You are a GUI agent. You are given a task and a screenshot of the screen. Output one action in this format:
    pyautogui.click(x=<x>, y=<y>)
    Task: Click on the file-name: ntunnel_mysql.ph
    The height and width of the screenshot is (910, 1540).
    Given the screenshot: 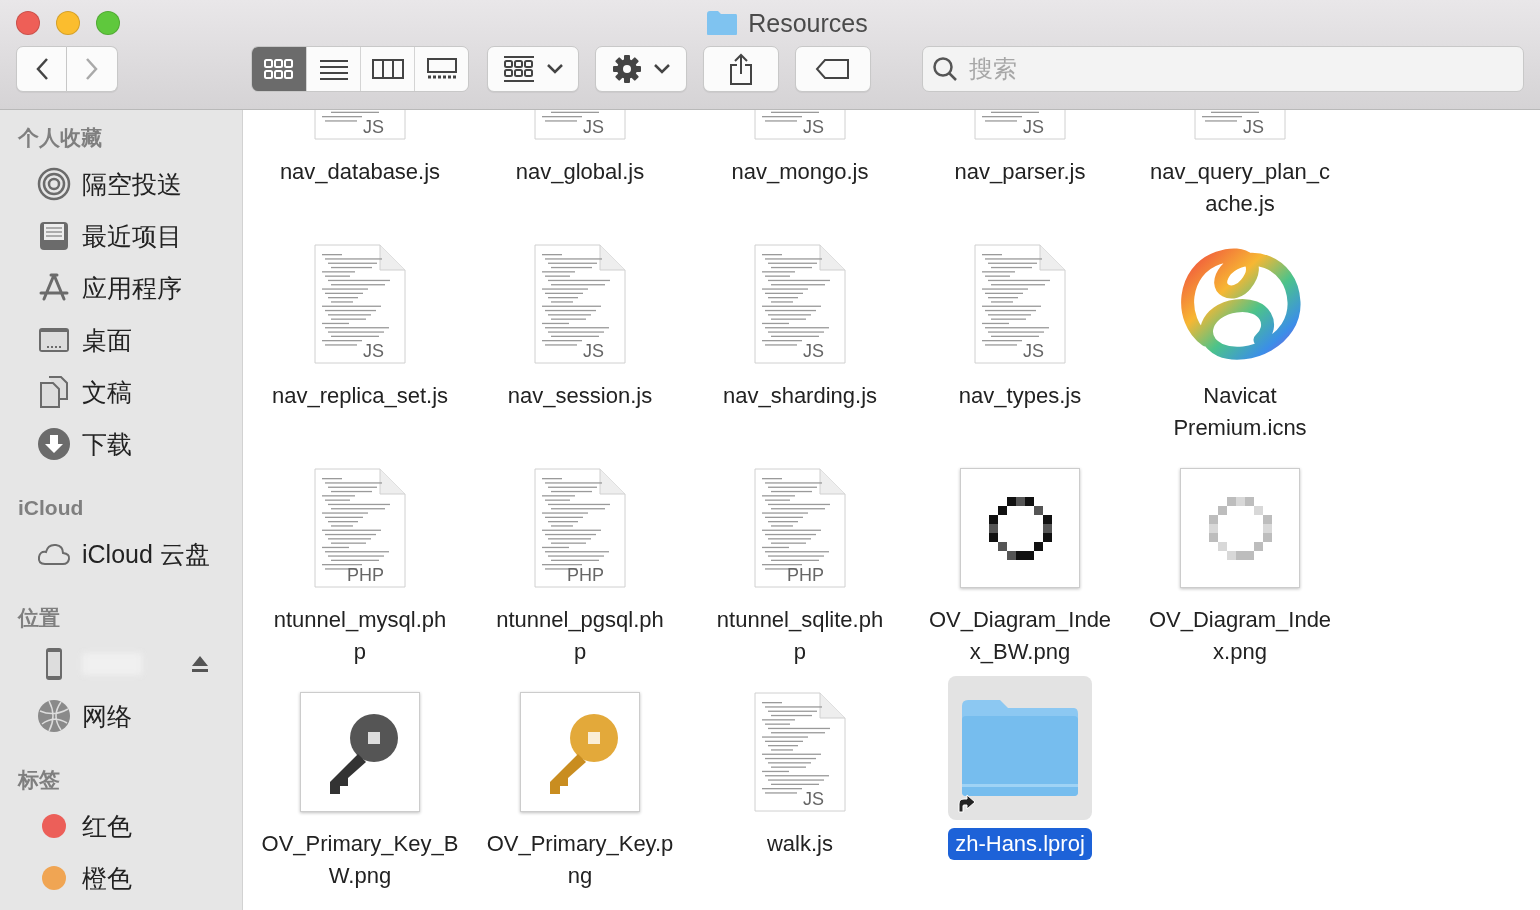 What is the action you would take?
    pyautogui.click(x=360, y=620)
    